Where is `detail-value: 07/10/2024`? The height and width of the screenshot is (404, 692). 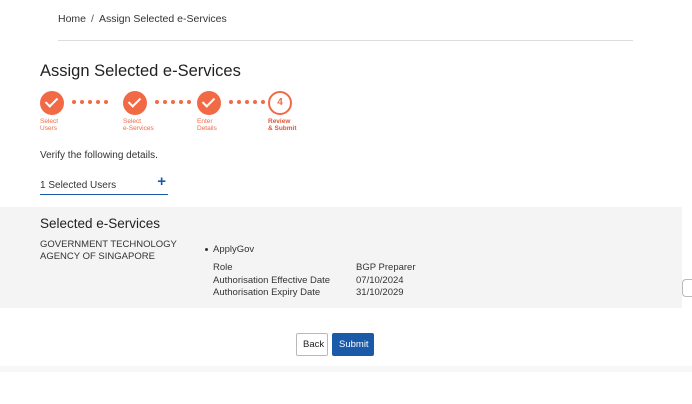
detail-value: 07/10/2024 is located at coordinates (380, 280).